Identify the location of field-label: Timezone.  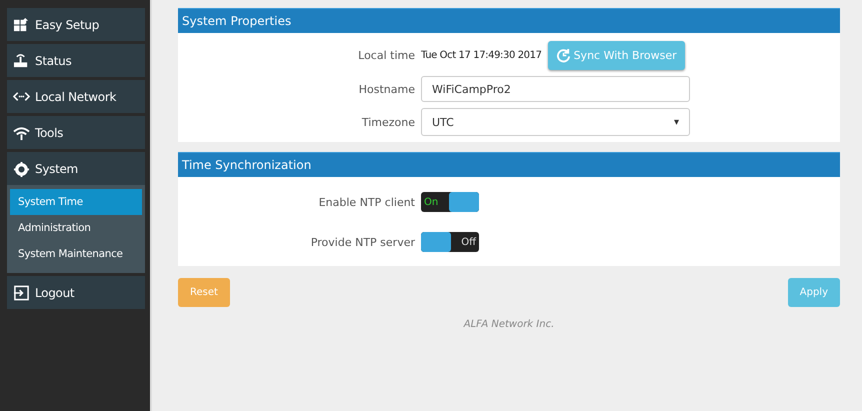
(388, 122).